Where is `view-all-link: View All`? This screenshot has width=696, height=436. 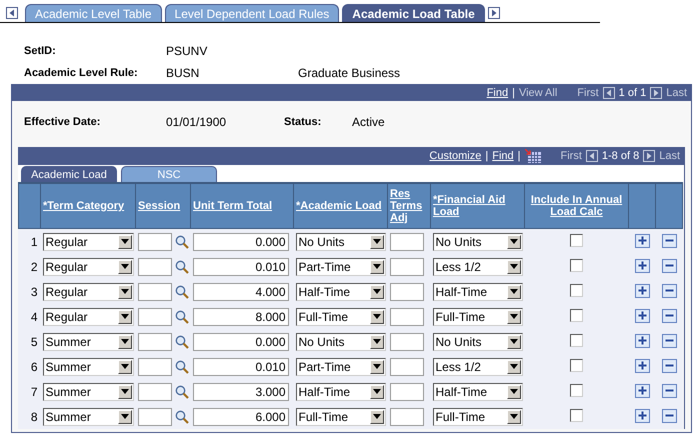 view-all-link: View All is located at coordinates (538, 92).